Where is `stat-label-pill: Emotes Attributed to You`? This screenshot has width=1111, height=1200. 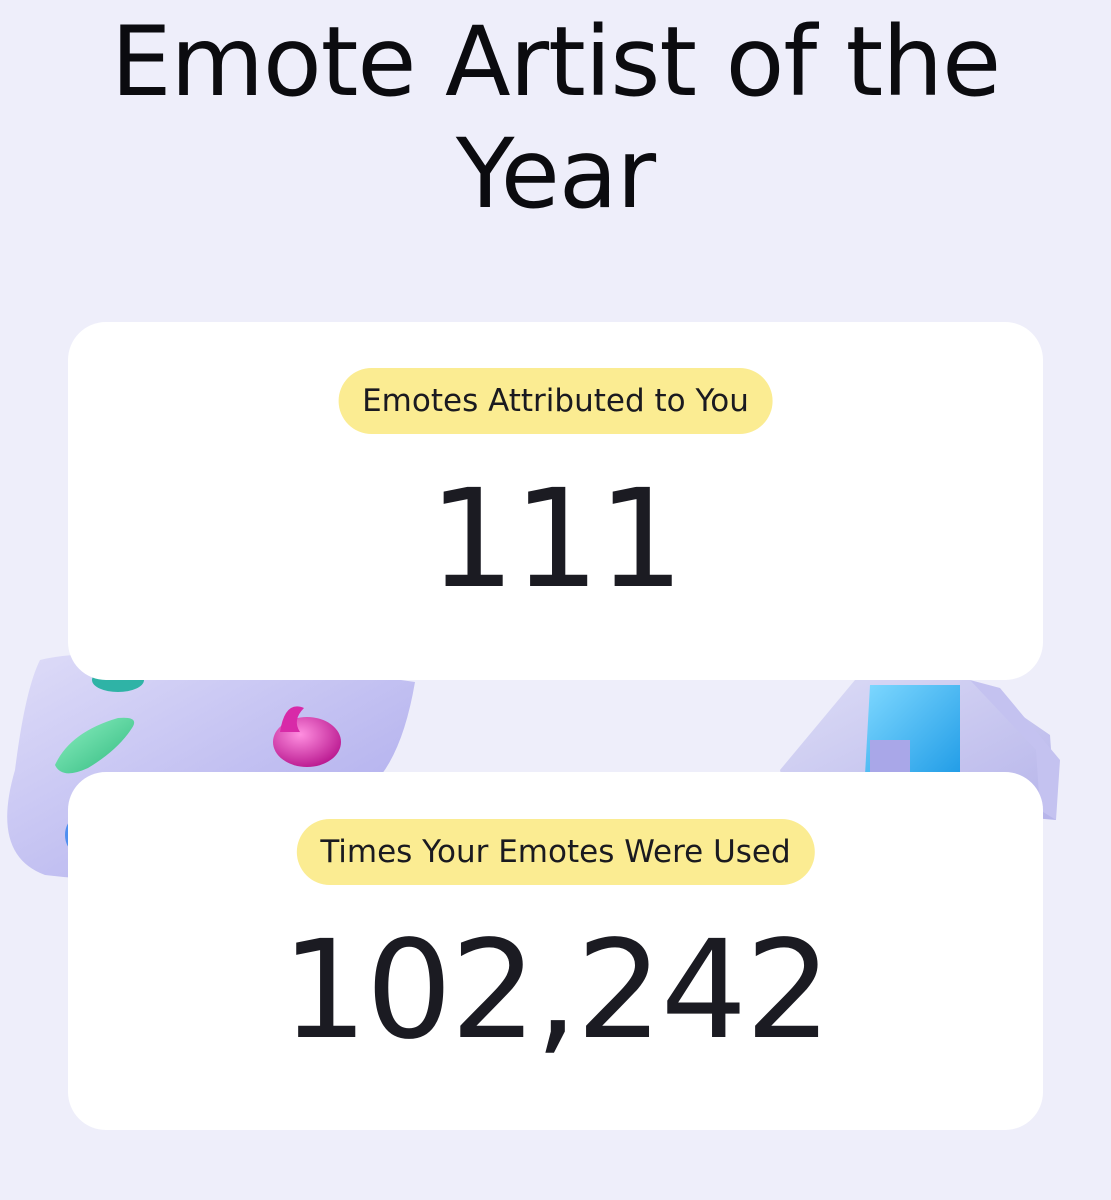 stat-label-pill: Emotes Attributed to You is located at coordinates (555, 401).